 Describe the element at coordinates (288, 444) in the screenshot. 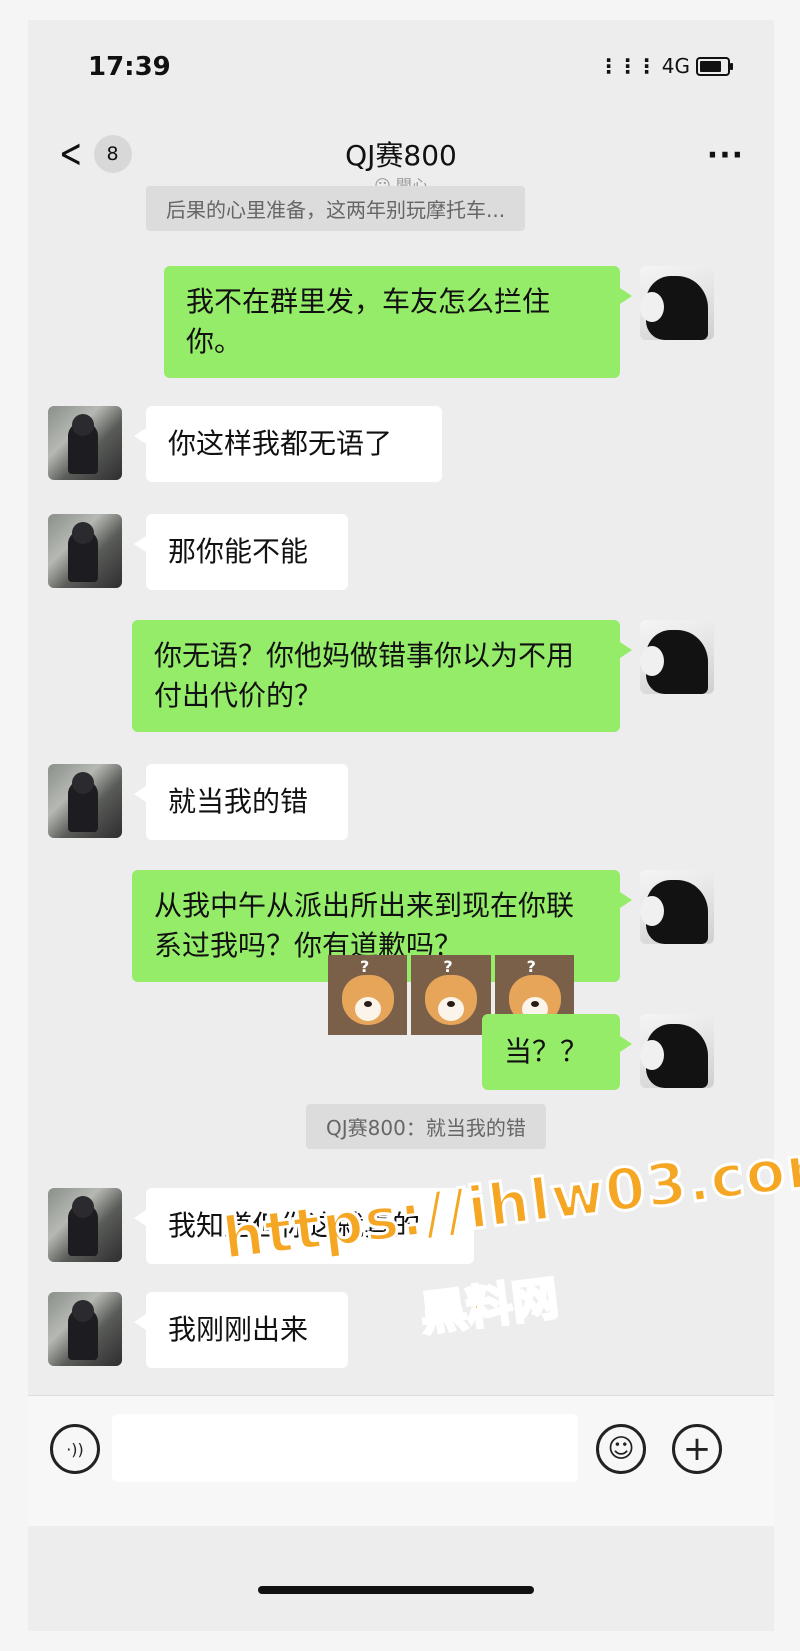

I see `message-bubble-other: 你这样我都无语了` at that location.